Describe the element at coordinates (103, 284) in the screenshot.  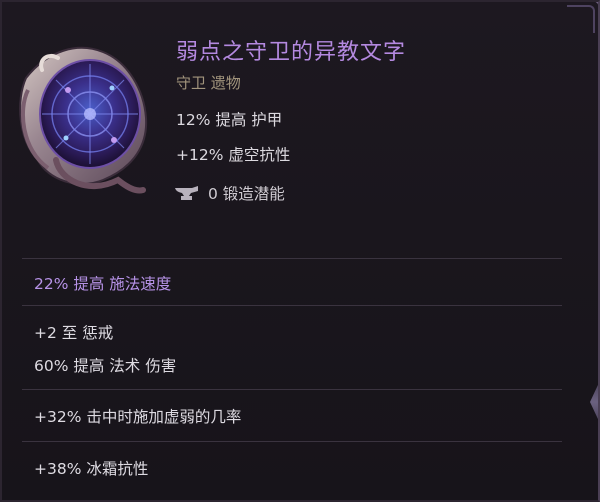
I see `affix-stat: 22% 提高 施法速度` at that location.